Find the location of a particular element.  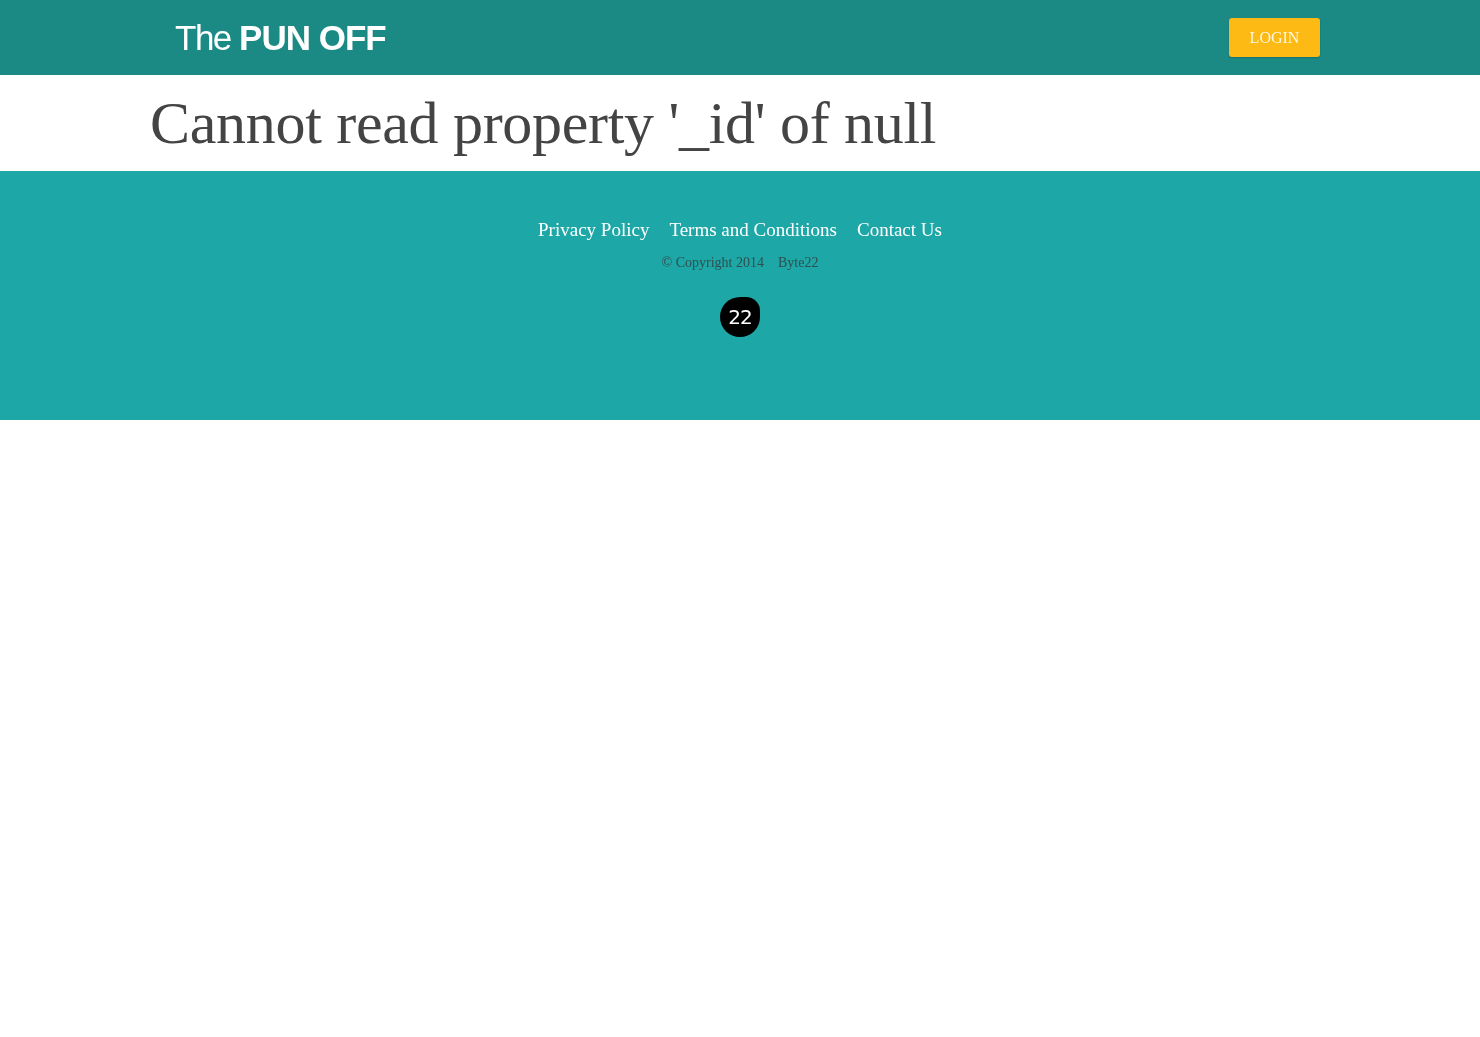

company-logo-badge: 22 is located at coordinates (740, 317).